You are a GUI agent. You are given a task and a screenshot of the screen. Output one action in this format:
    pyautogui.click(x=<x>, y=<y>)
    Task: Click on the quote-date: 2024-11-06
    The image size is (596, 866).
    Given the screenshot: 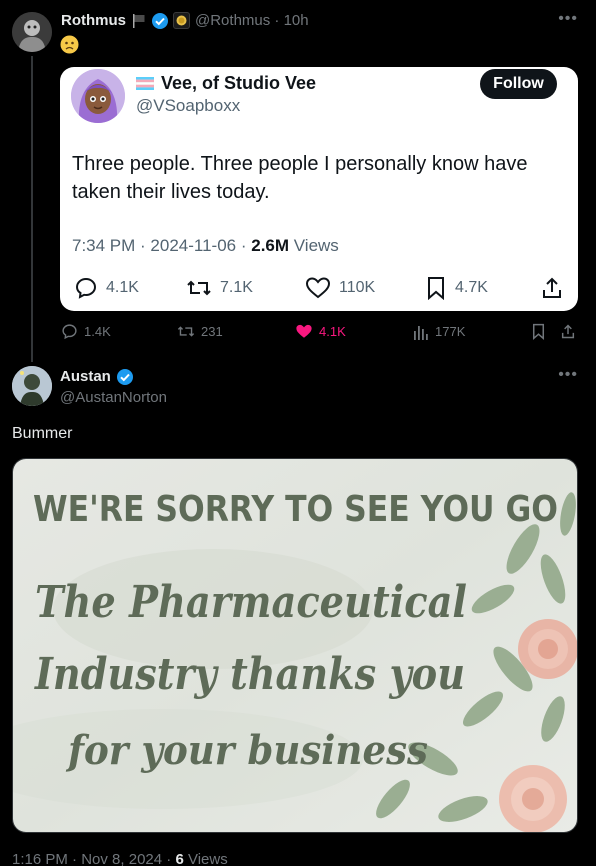 What is the action you would take?
    pyautogui.click(x=193, y=245)
    